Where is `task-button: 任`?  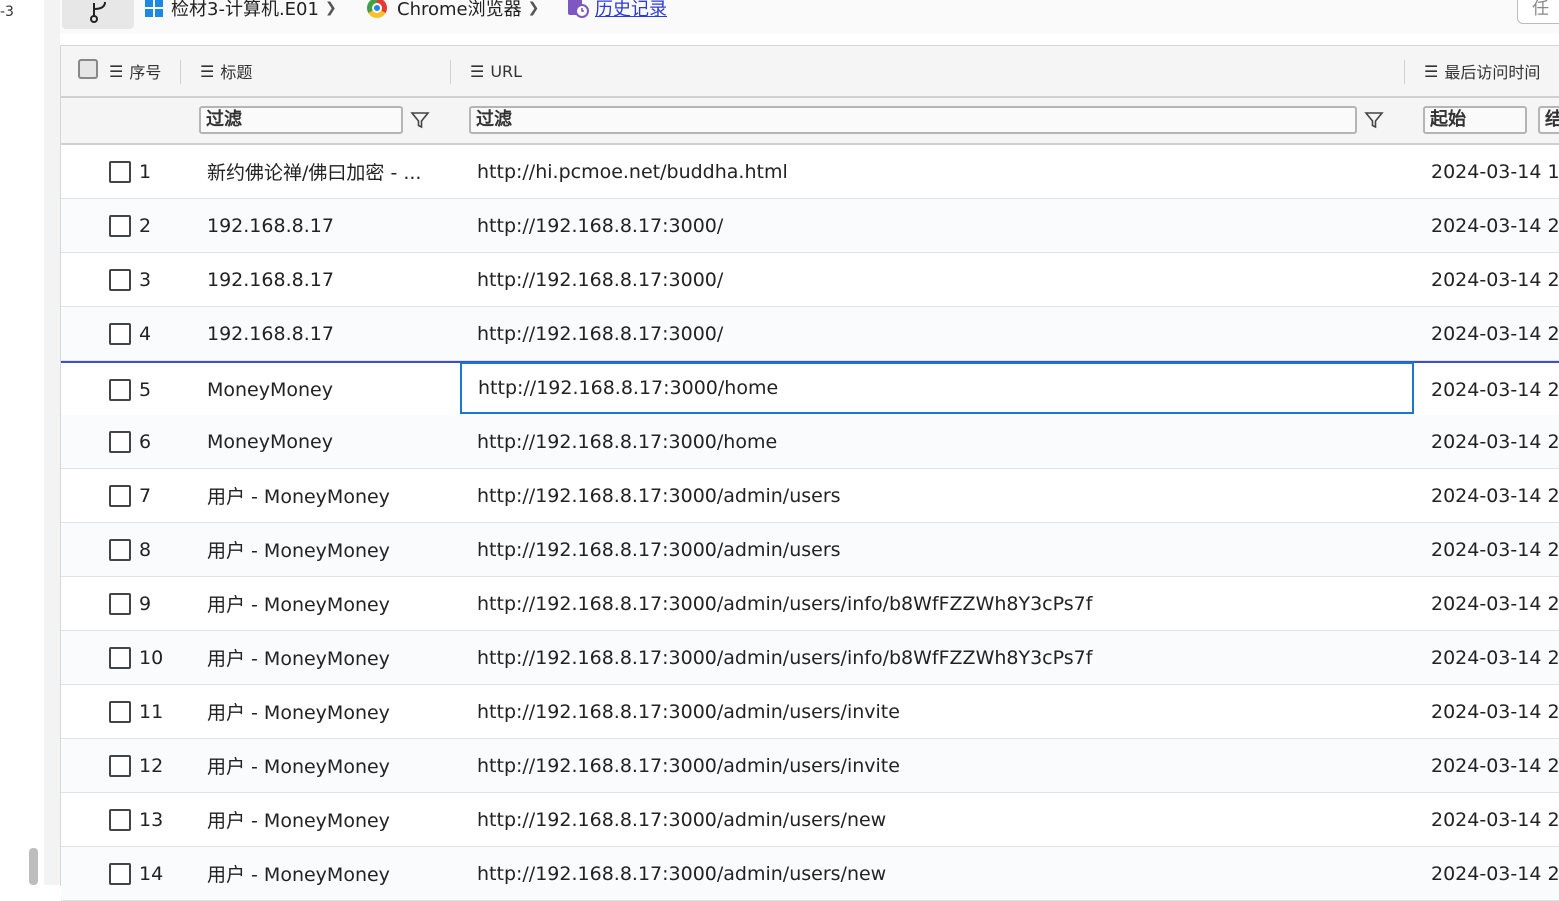
task-button: 任 is located at coordinates (1538, 12).